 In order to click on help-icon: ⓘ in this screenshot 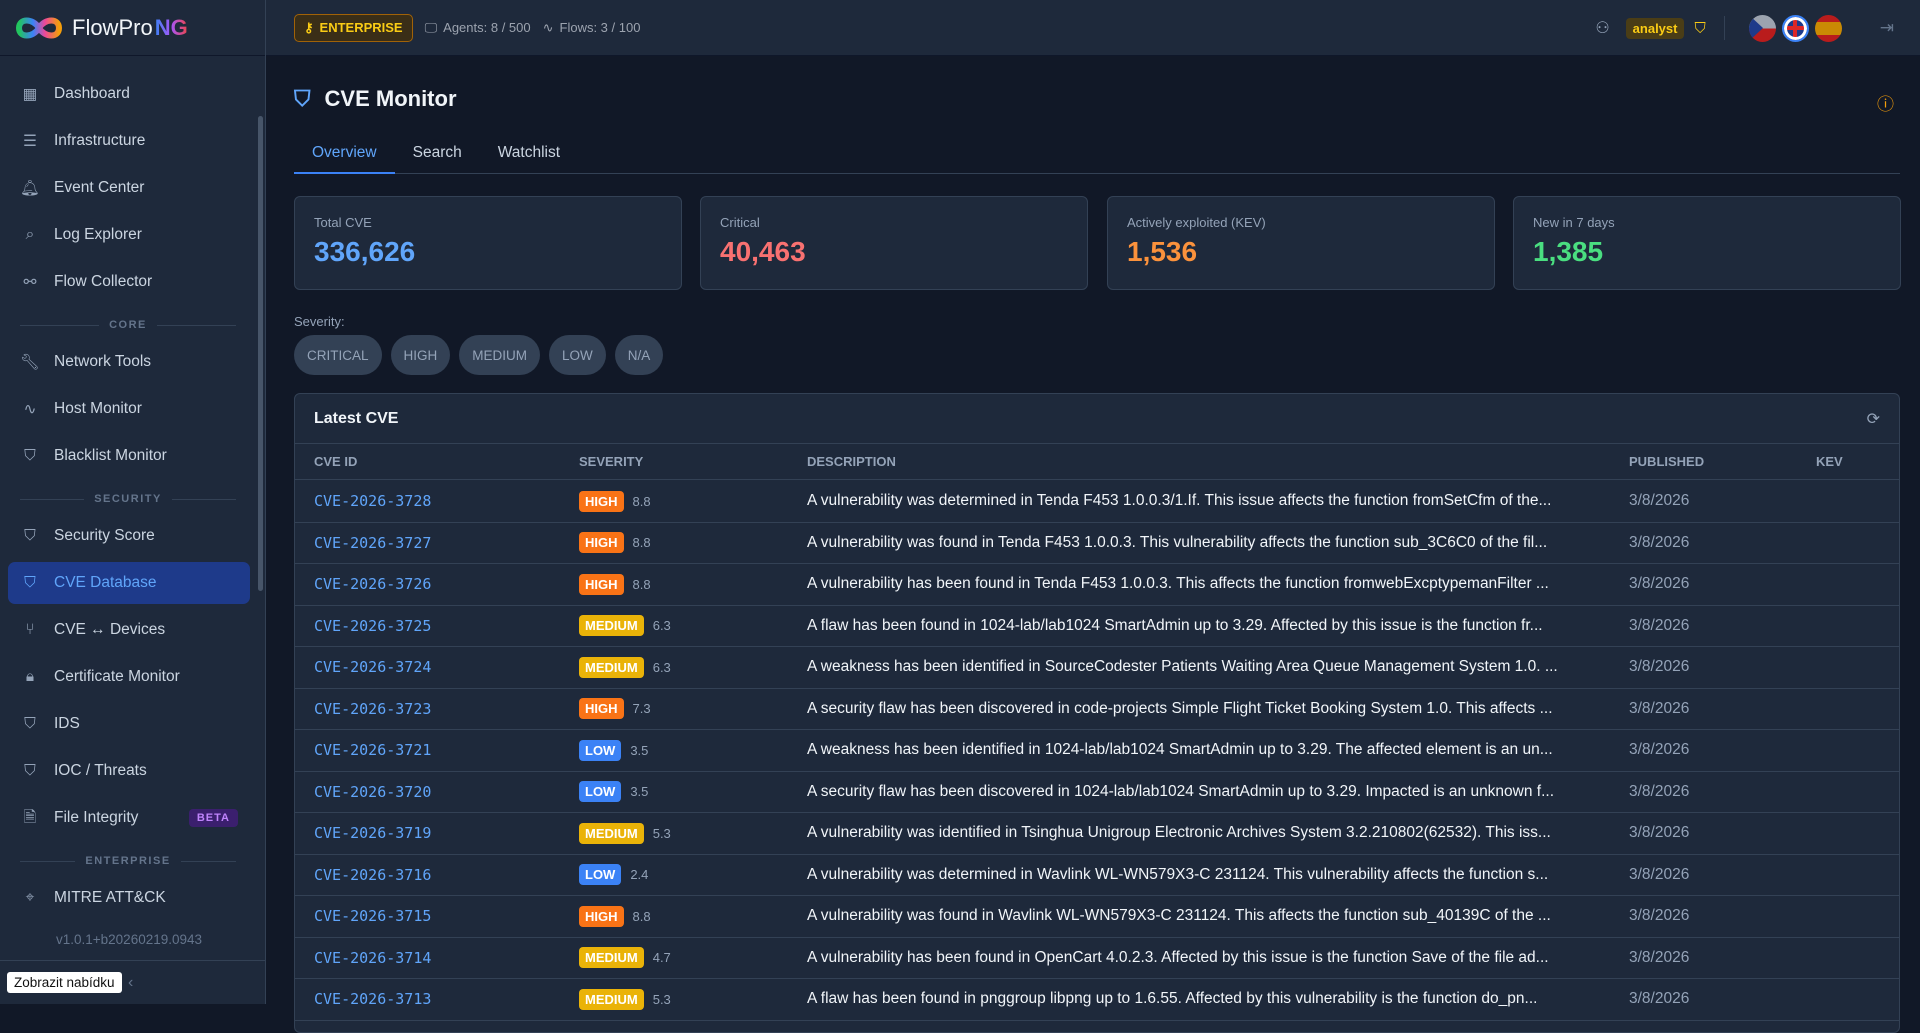, I will do `click(1885, 102)`.